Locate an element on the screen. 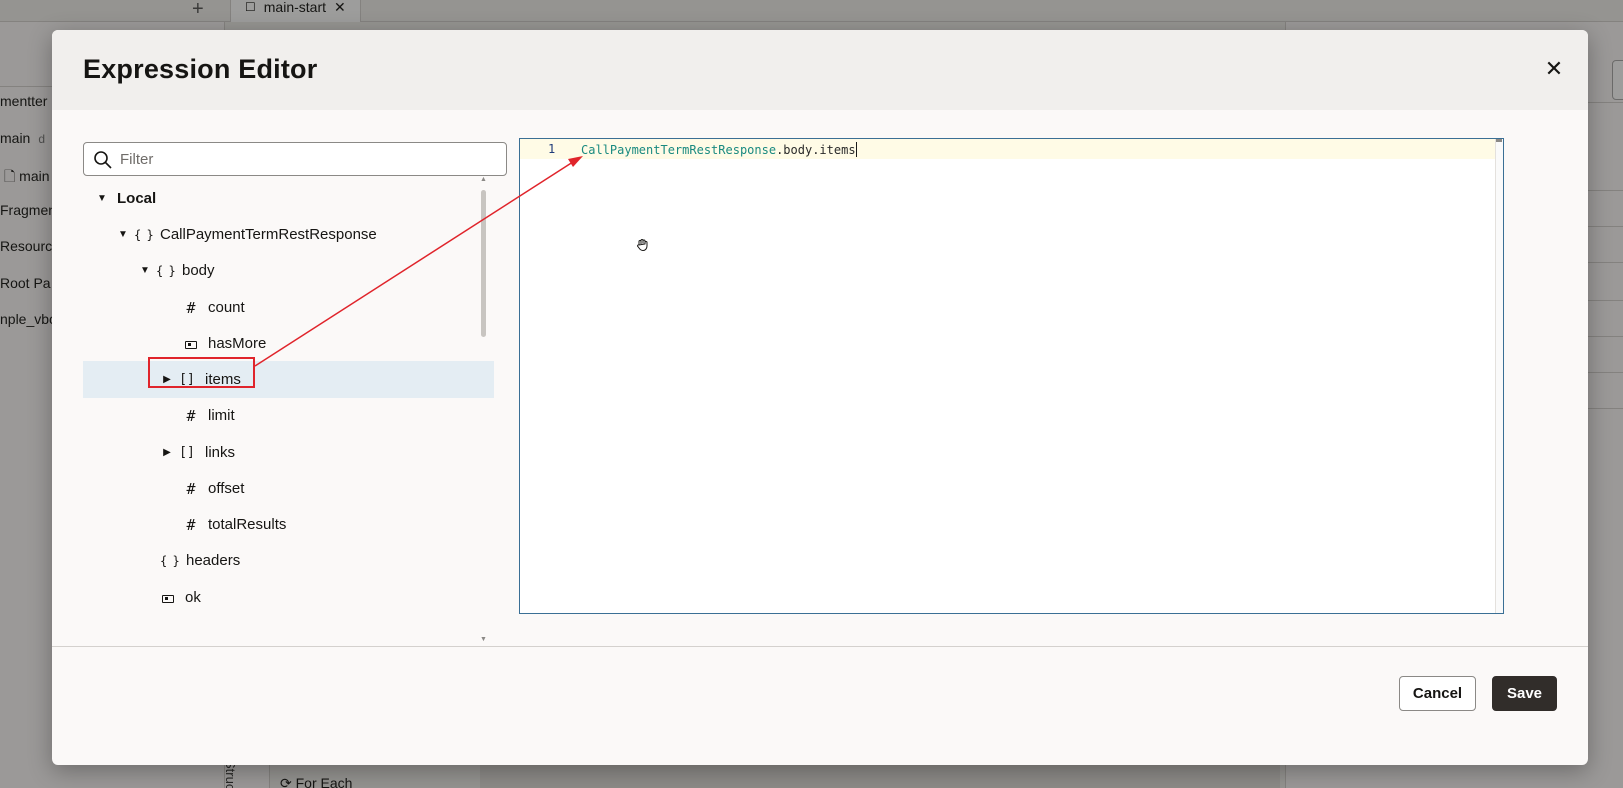 The height and width of the screenshot is (788, 1623). tree-item-callpaymenttermrestresponse: ▼ { } CallPaymentTermRestResponse is located at coordinates (288, 234).